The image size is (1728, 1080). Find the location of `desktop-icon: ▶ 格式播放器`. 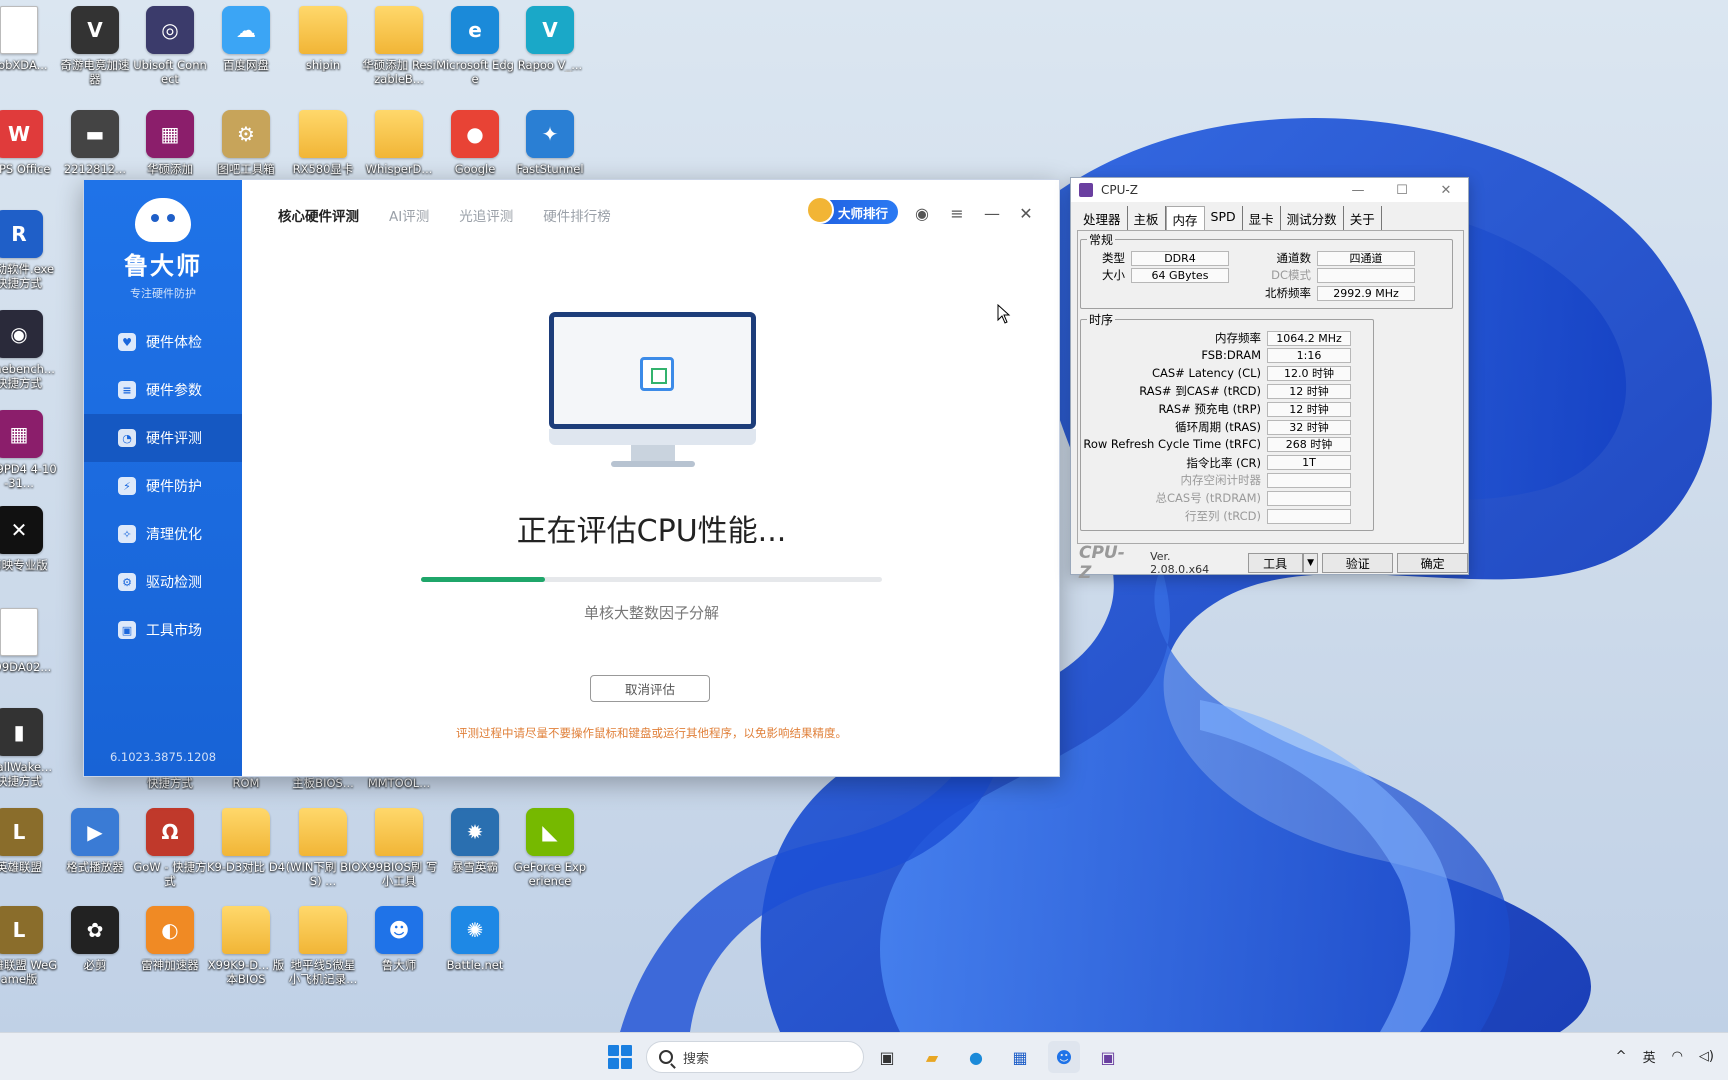

desktop-icon: ▶ 格式播放器 is located at coordinates (95, 841).